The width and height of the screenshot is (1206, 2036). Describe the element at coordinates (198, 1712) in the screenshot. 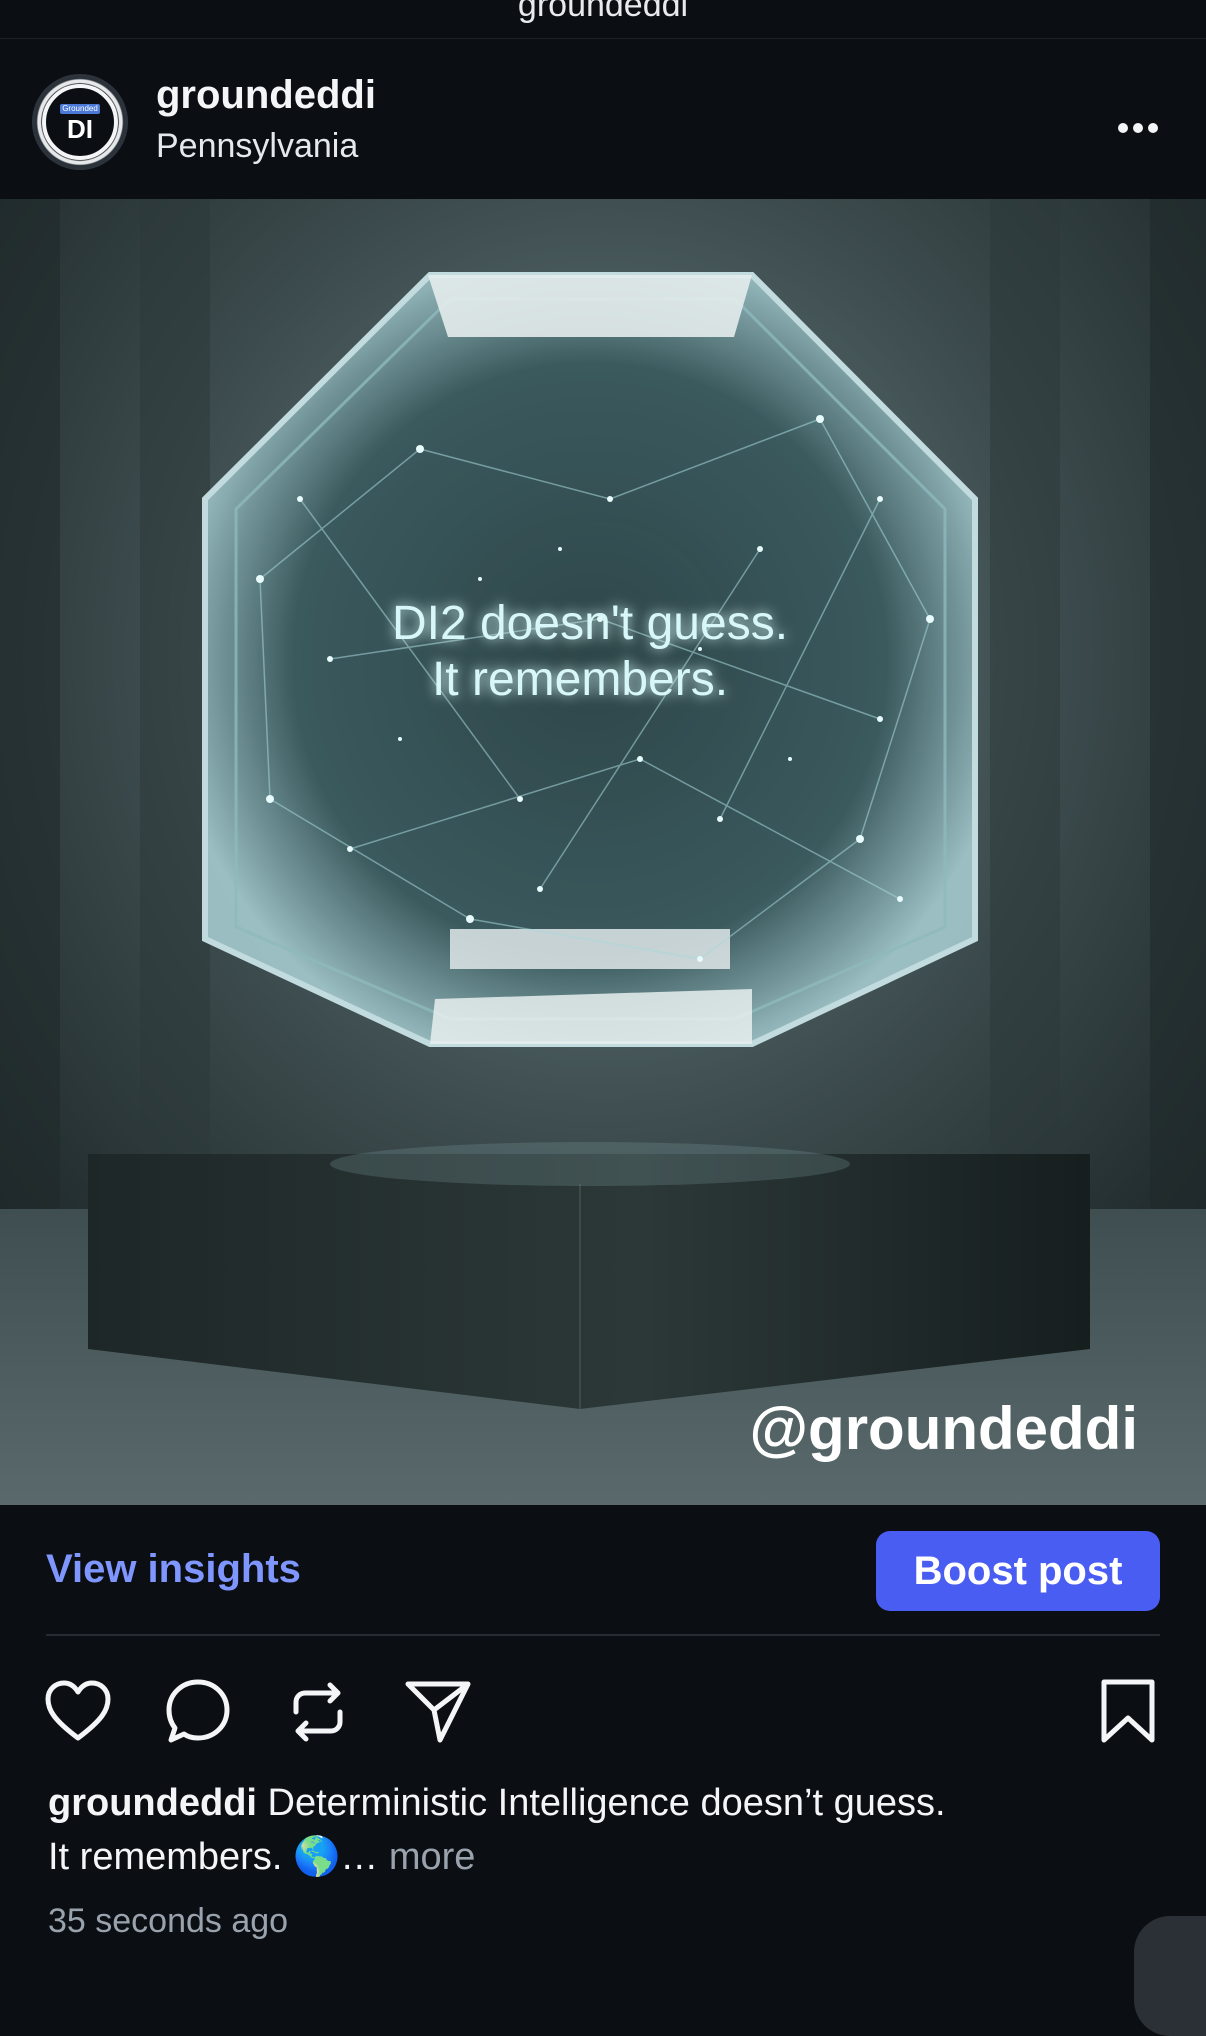

I see `comment-icon` at that location.